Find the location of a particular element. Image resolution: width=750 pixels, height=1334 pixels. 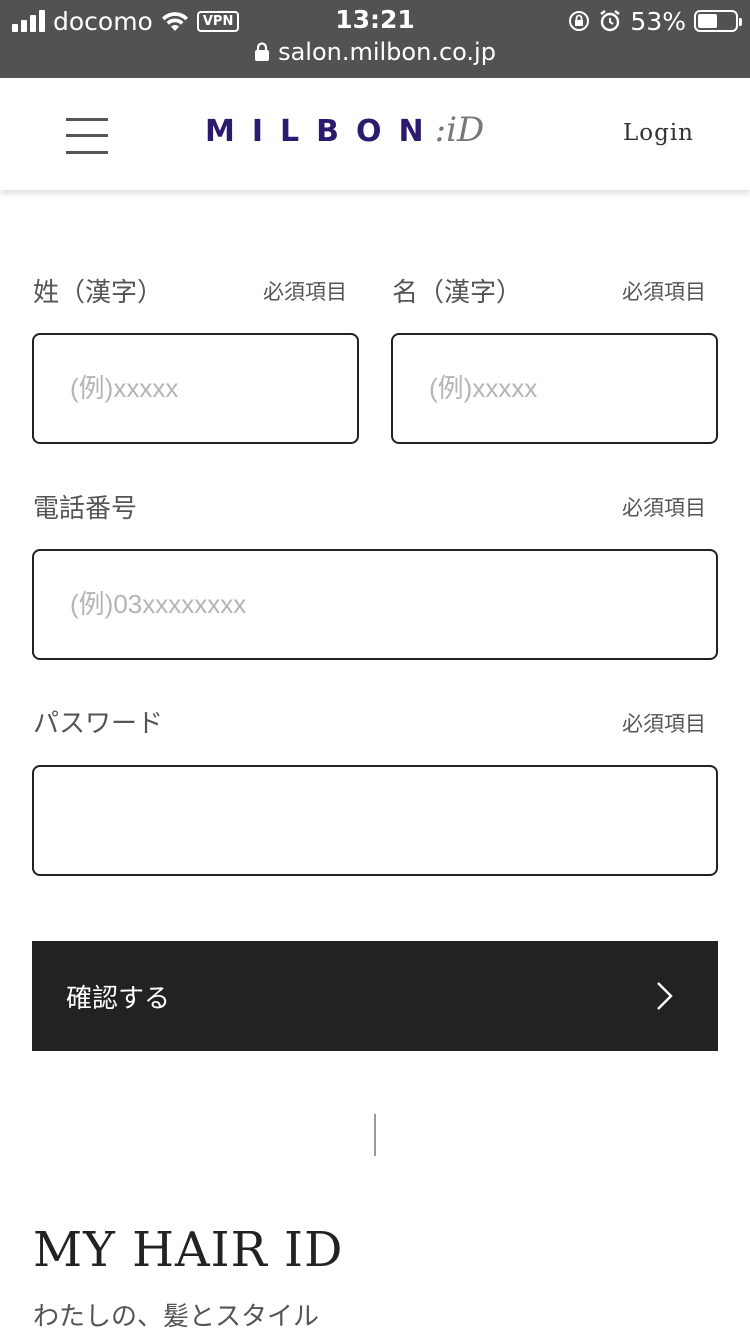

phone-field is located at coordinates (375, 604).